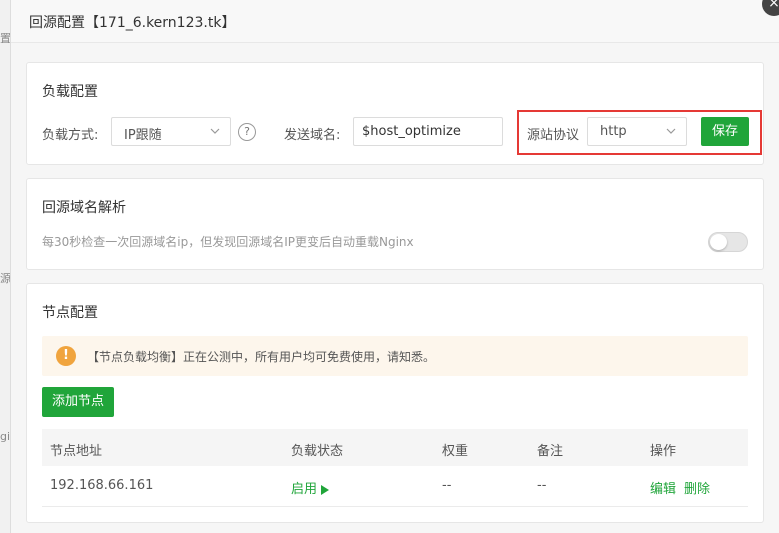 The height and width of the screenshot is (533, 779). What do you see at coordinates (718, 242) in the screenshot?
I see `toggle-knob` at bounding box center [718, 242].